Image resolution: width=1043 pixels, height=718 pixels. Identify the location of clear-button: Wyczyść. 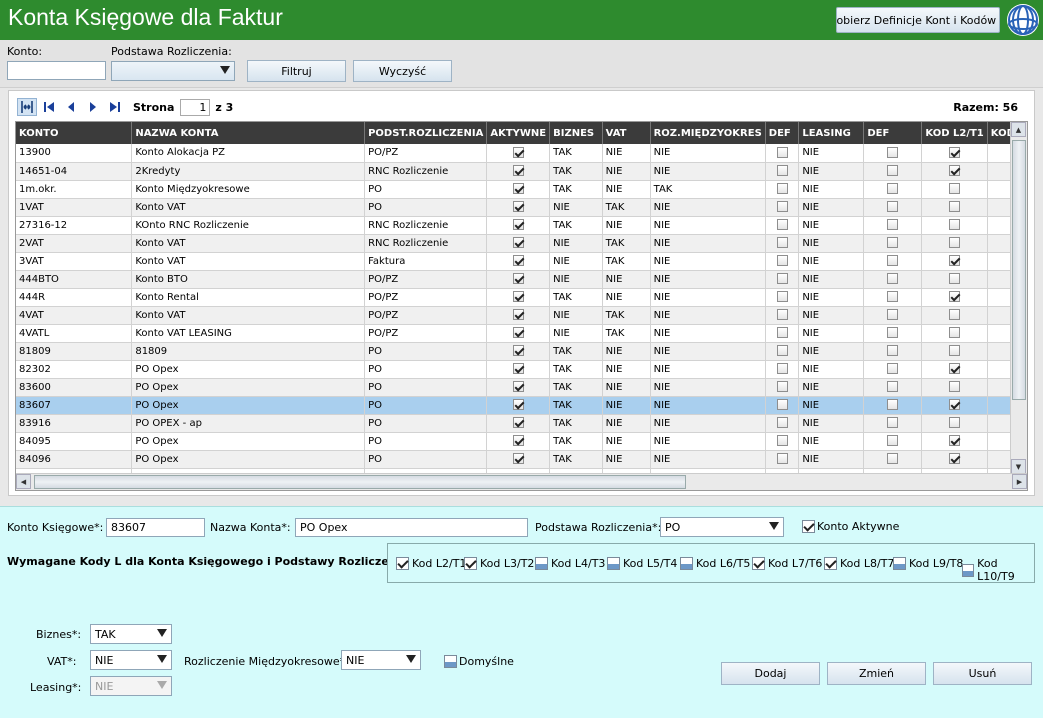
(402, 71).